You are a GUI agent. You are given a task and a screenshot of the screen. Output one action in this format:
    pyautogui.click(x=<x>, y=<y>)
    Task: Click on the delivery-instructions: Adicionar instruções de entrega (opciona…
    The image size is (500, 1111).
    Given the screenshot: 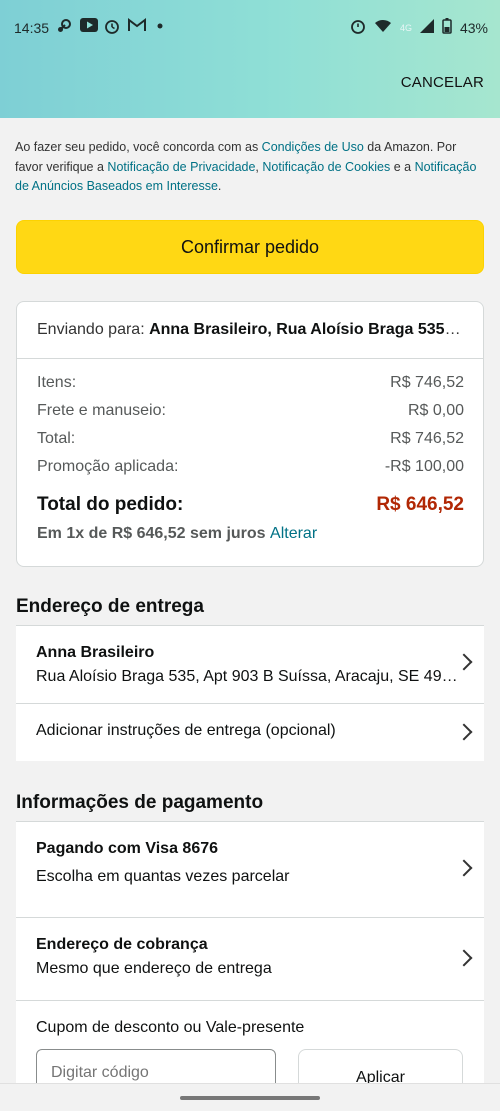 What is the action you would take?
    pyautogui.click(x=186, y=730)
    